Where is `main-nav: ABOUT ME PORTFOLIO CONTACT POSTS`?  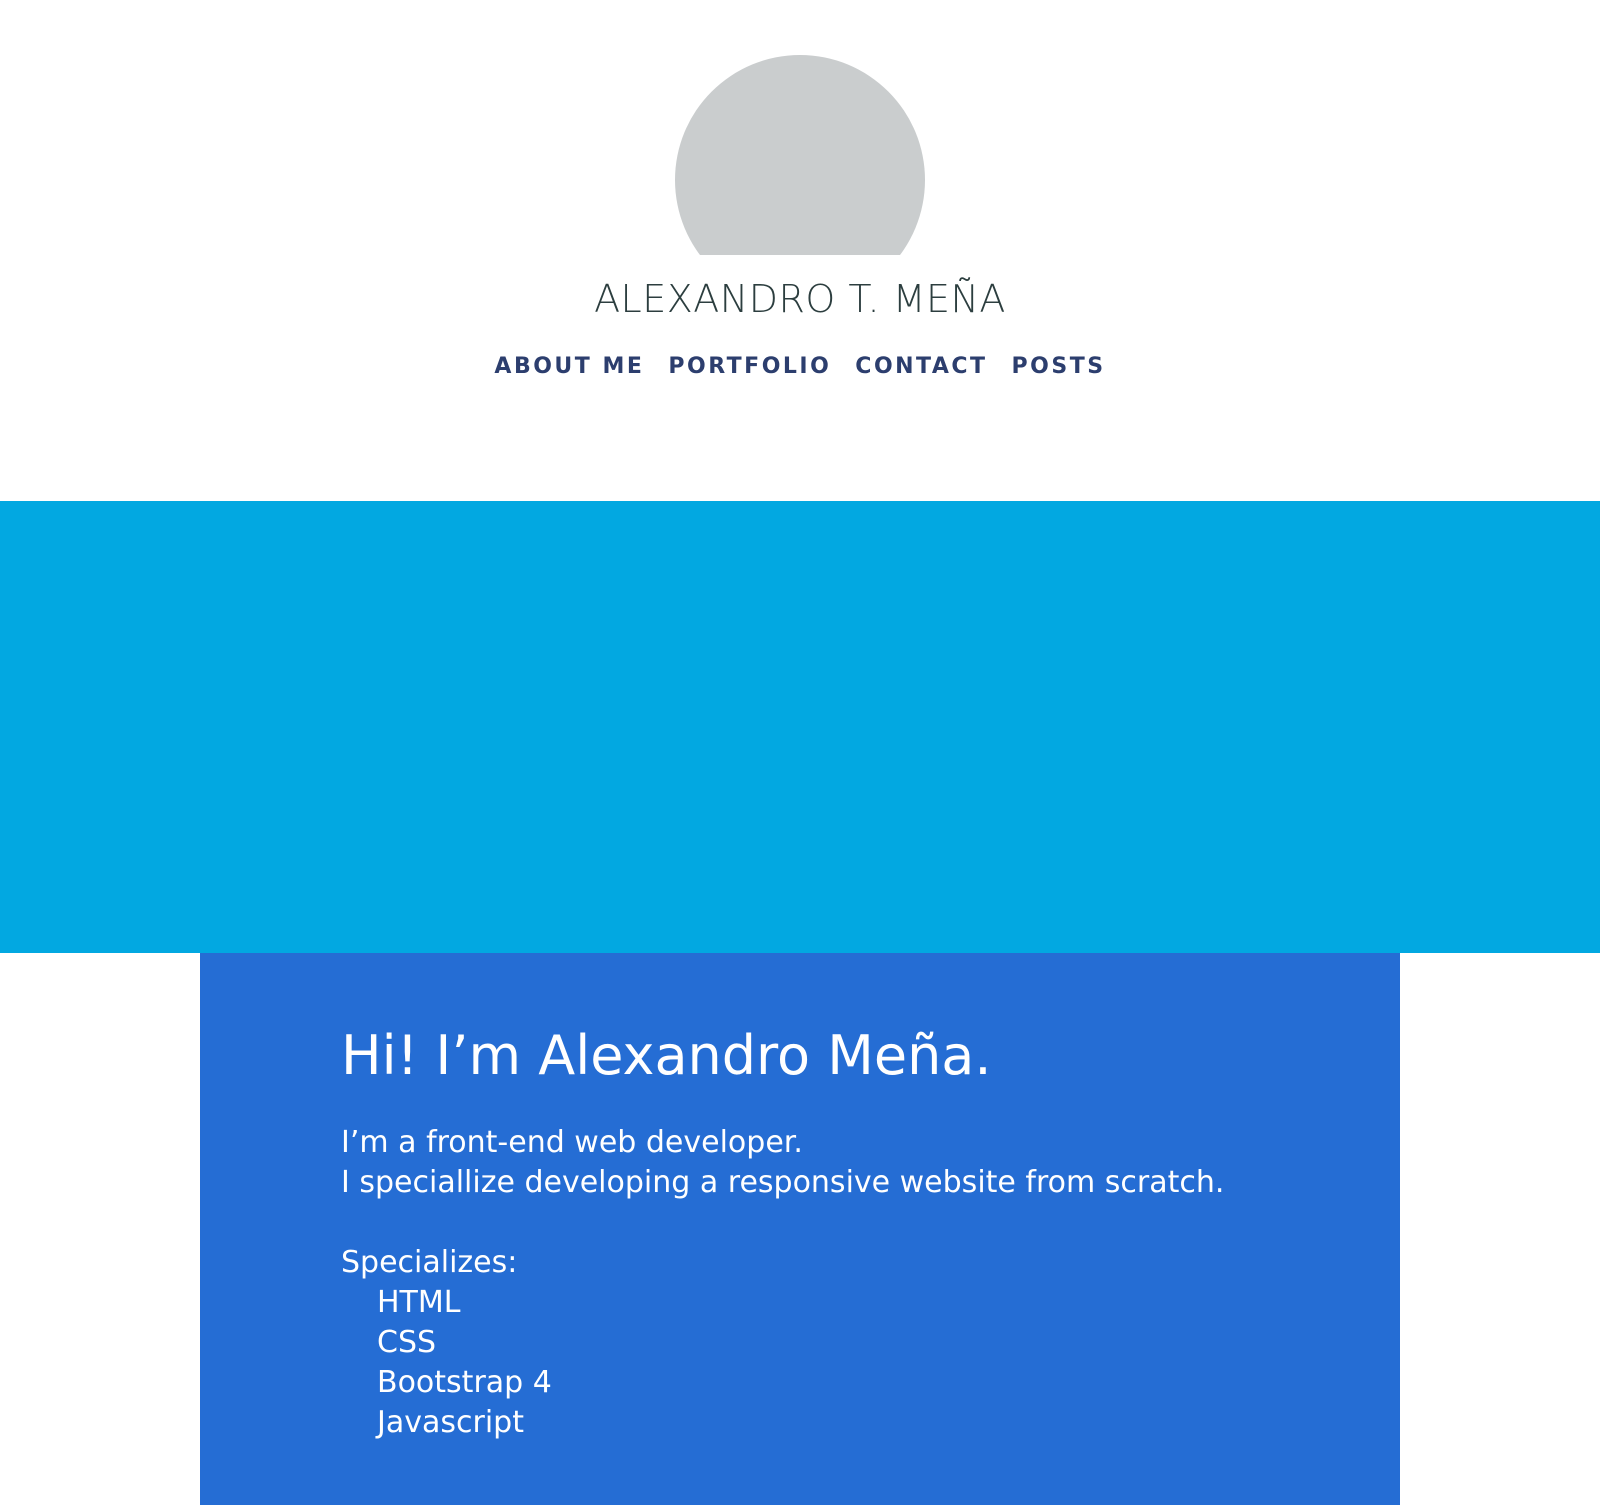 main-nav: ABOUT ME PORTFOLIO CONTACT POSTS is located at coordinates (800, 367).